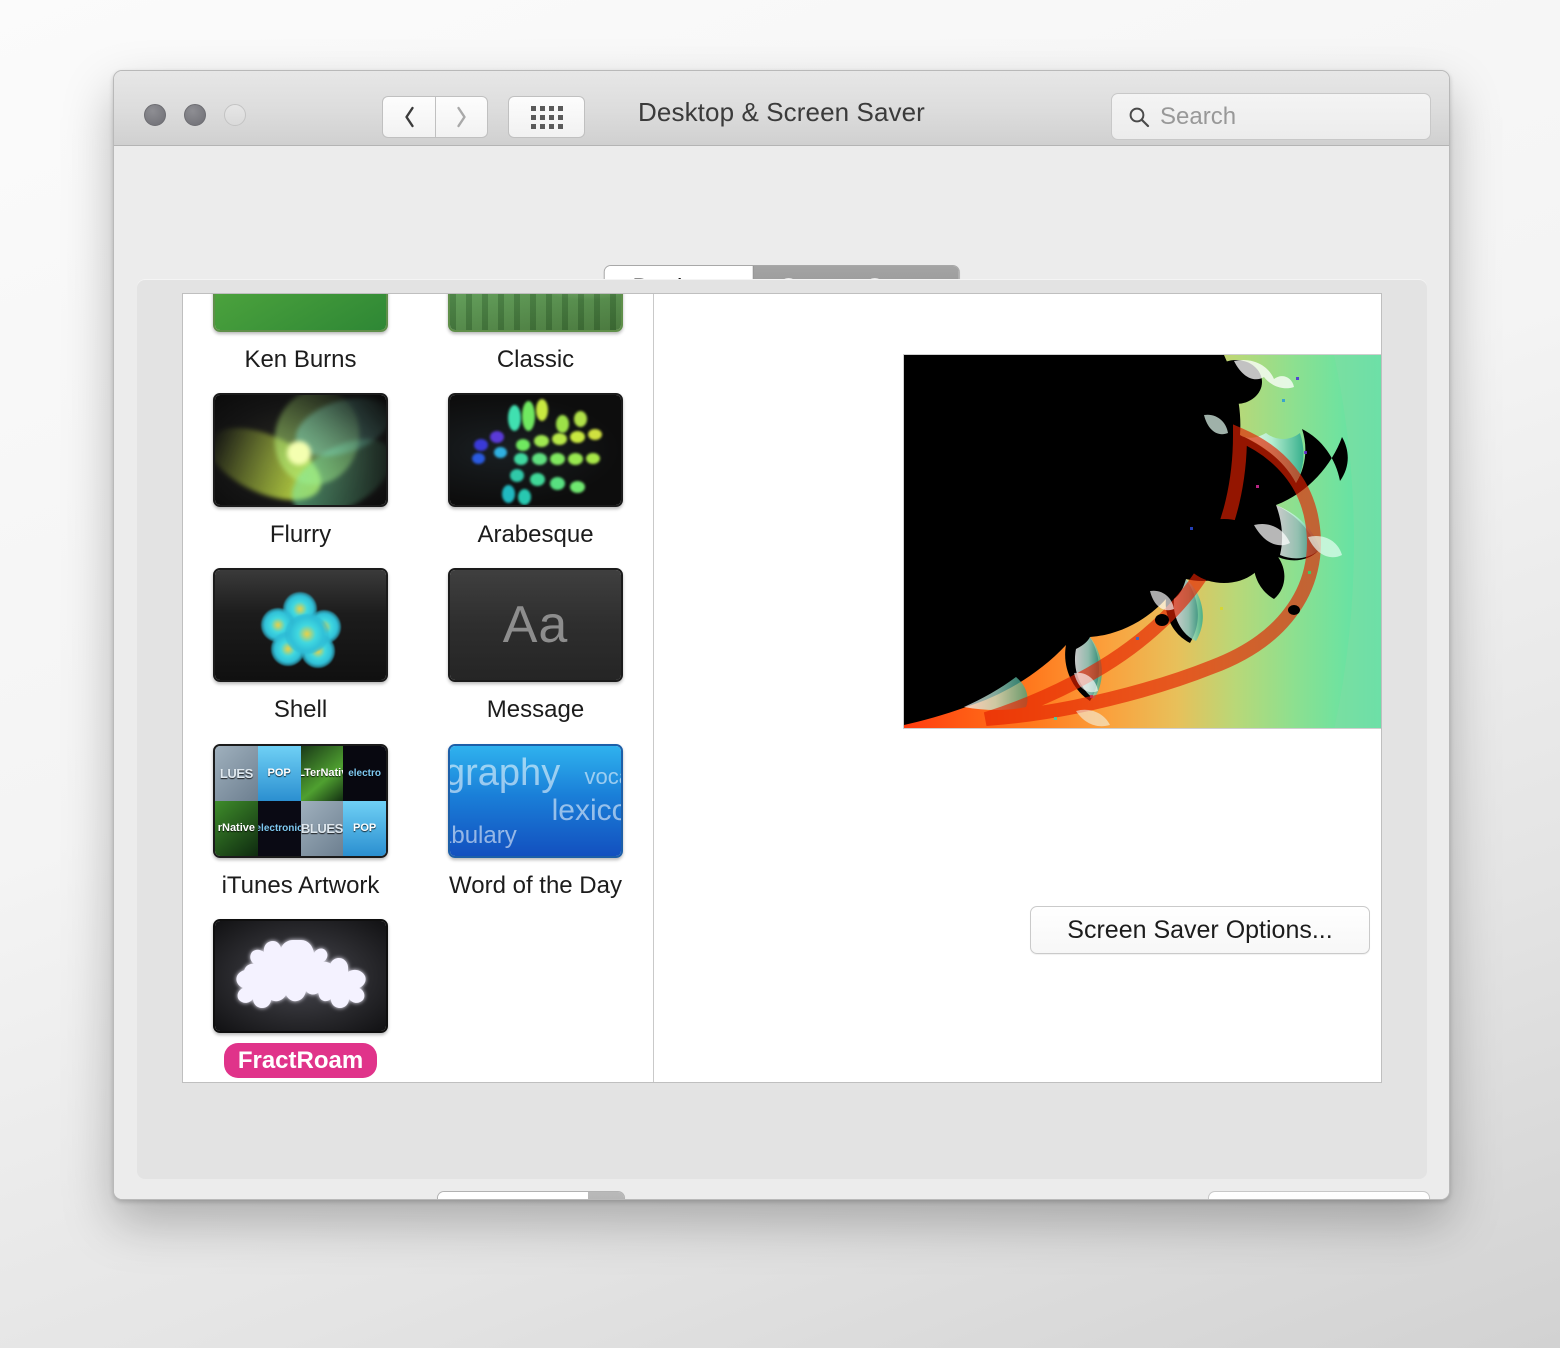 Image resolution: width=1560 pixels, height=1348 pixels. I want to click on artwork-classic, so click(535, 312).